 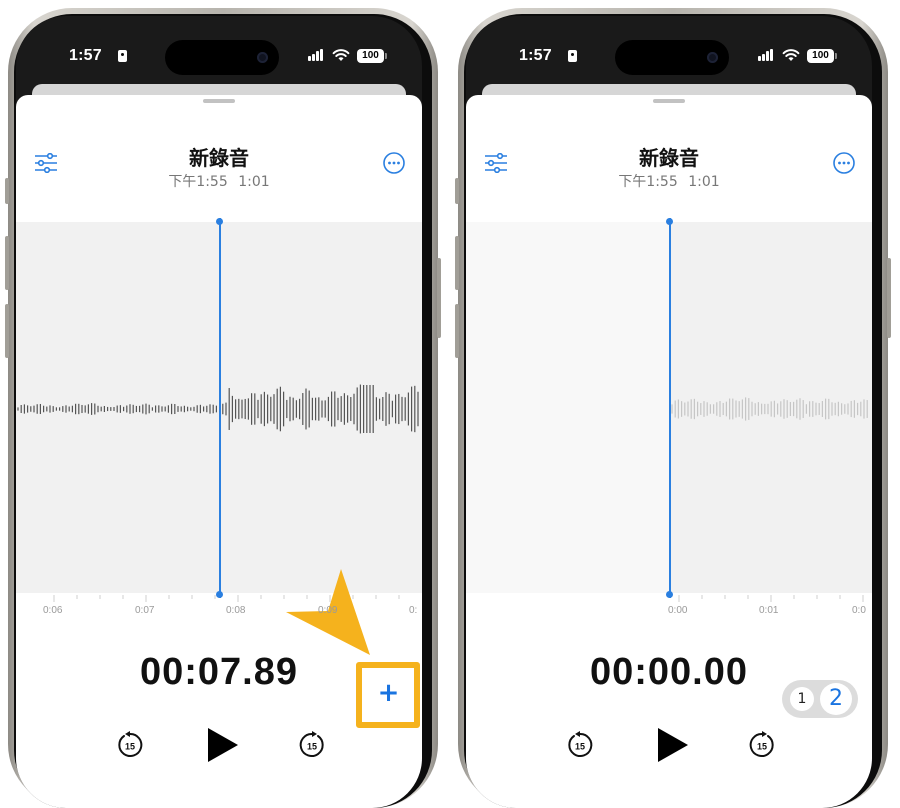 I want to click on ruler-label: 0:0, so click(x=859, y=610).